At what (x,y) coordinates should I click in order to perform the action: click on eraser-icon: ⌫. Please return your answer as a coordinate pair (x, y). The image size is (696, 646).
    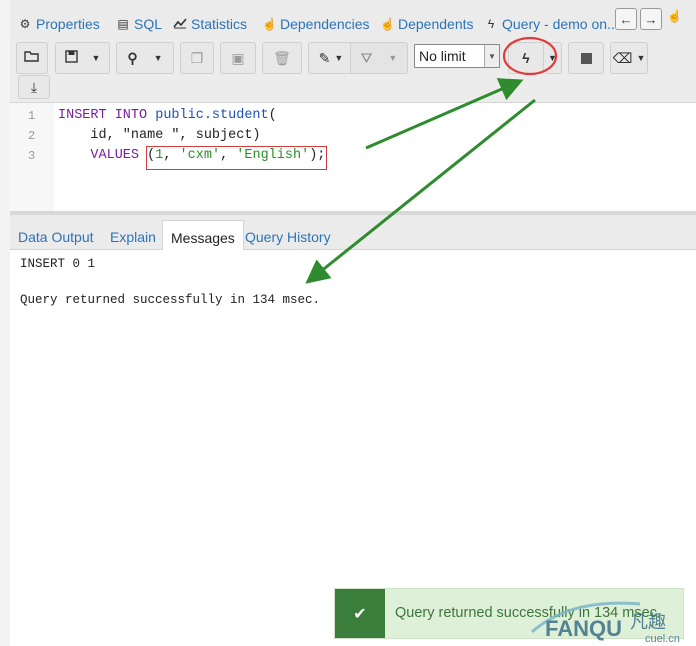
    Looking at the image, I should click on (622, 57).